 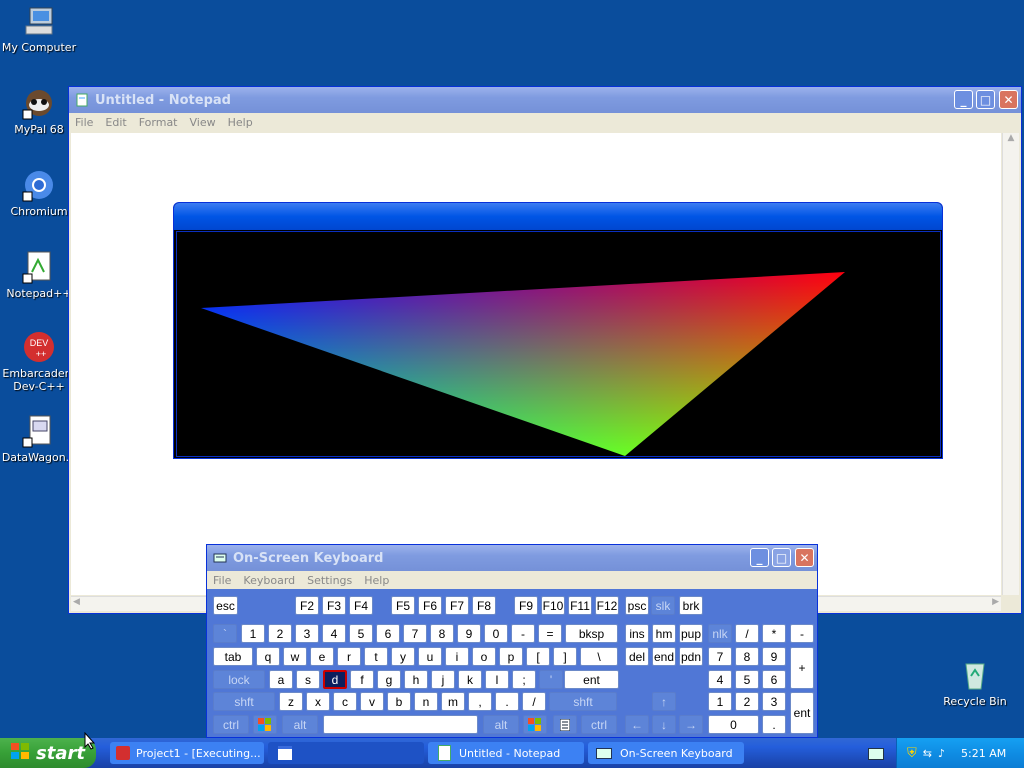 I want to click on scroll-right-arrow: ▶, so click(x=995, y=602).